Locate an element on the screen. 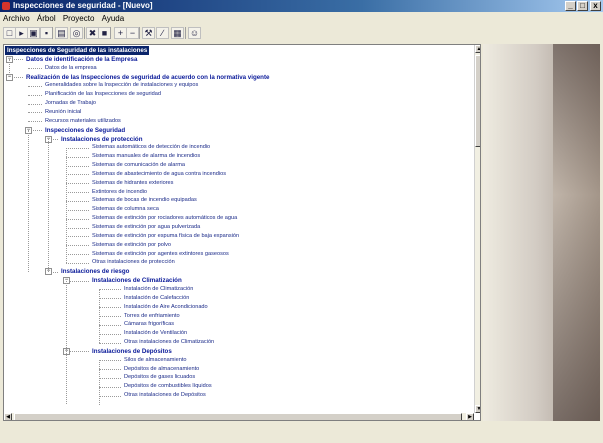 This screenshot has width=603, height=443. menu-proyecto: Proyecto is located at coordinates (79, 18).